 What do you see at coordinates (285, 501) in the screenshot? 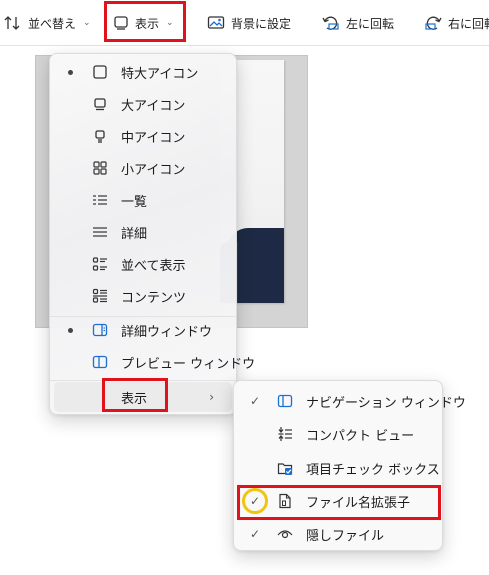
I see `file-extension-icon` at bounding box center [285, 501].